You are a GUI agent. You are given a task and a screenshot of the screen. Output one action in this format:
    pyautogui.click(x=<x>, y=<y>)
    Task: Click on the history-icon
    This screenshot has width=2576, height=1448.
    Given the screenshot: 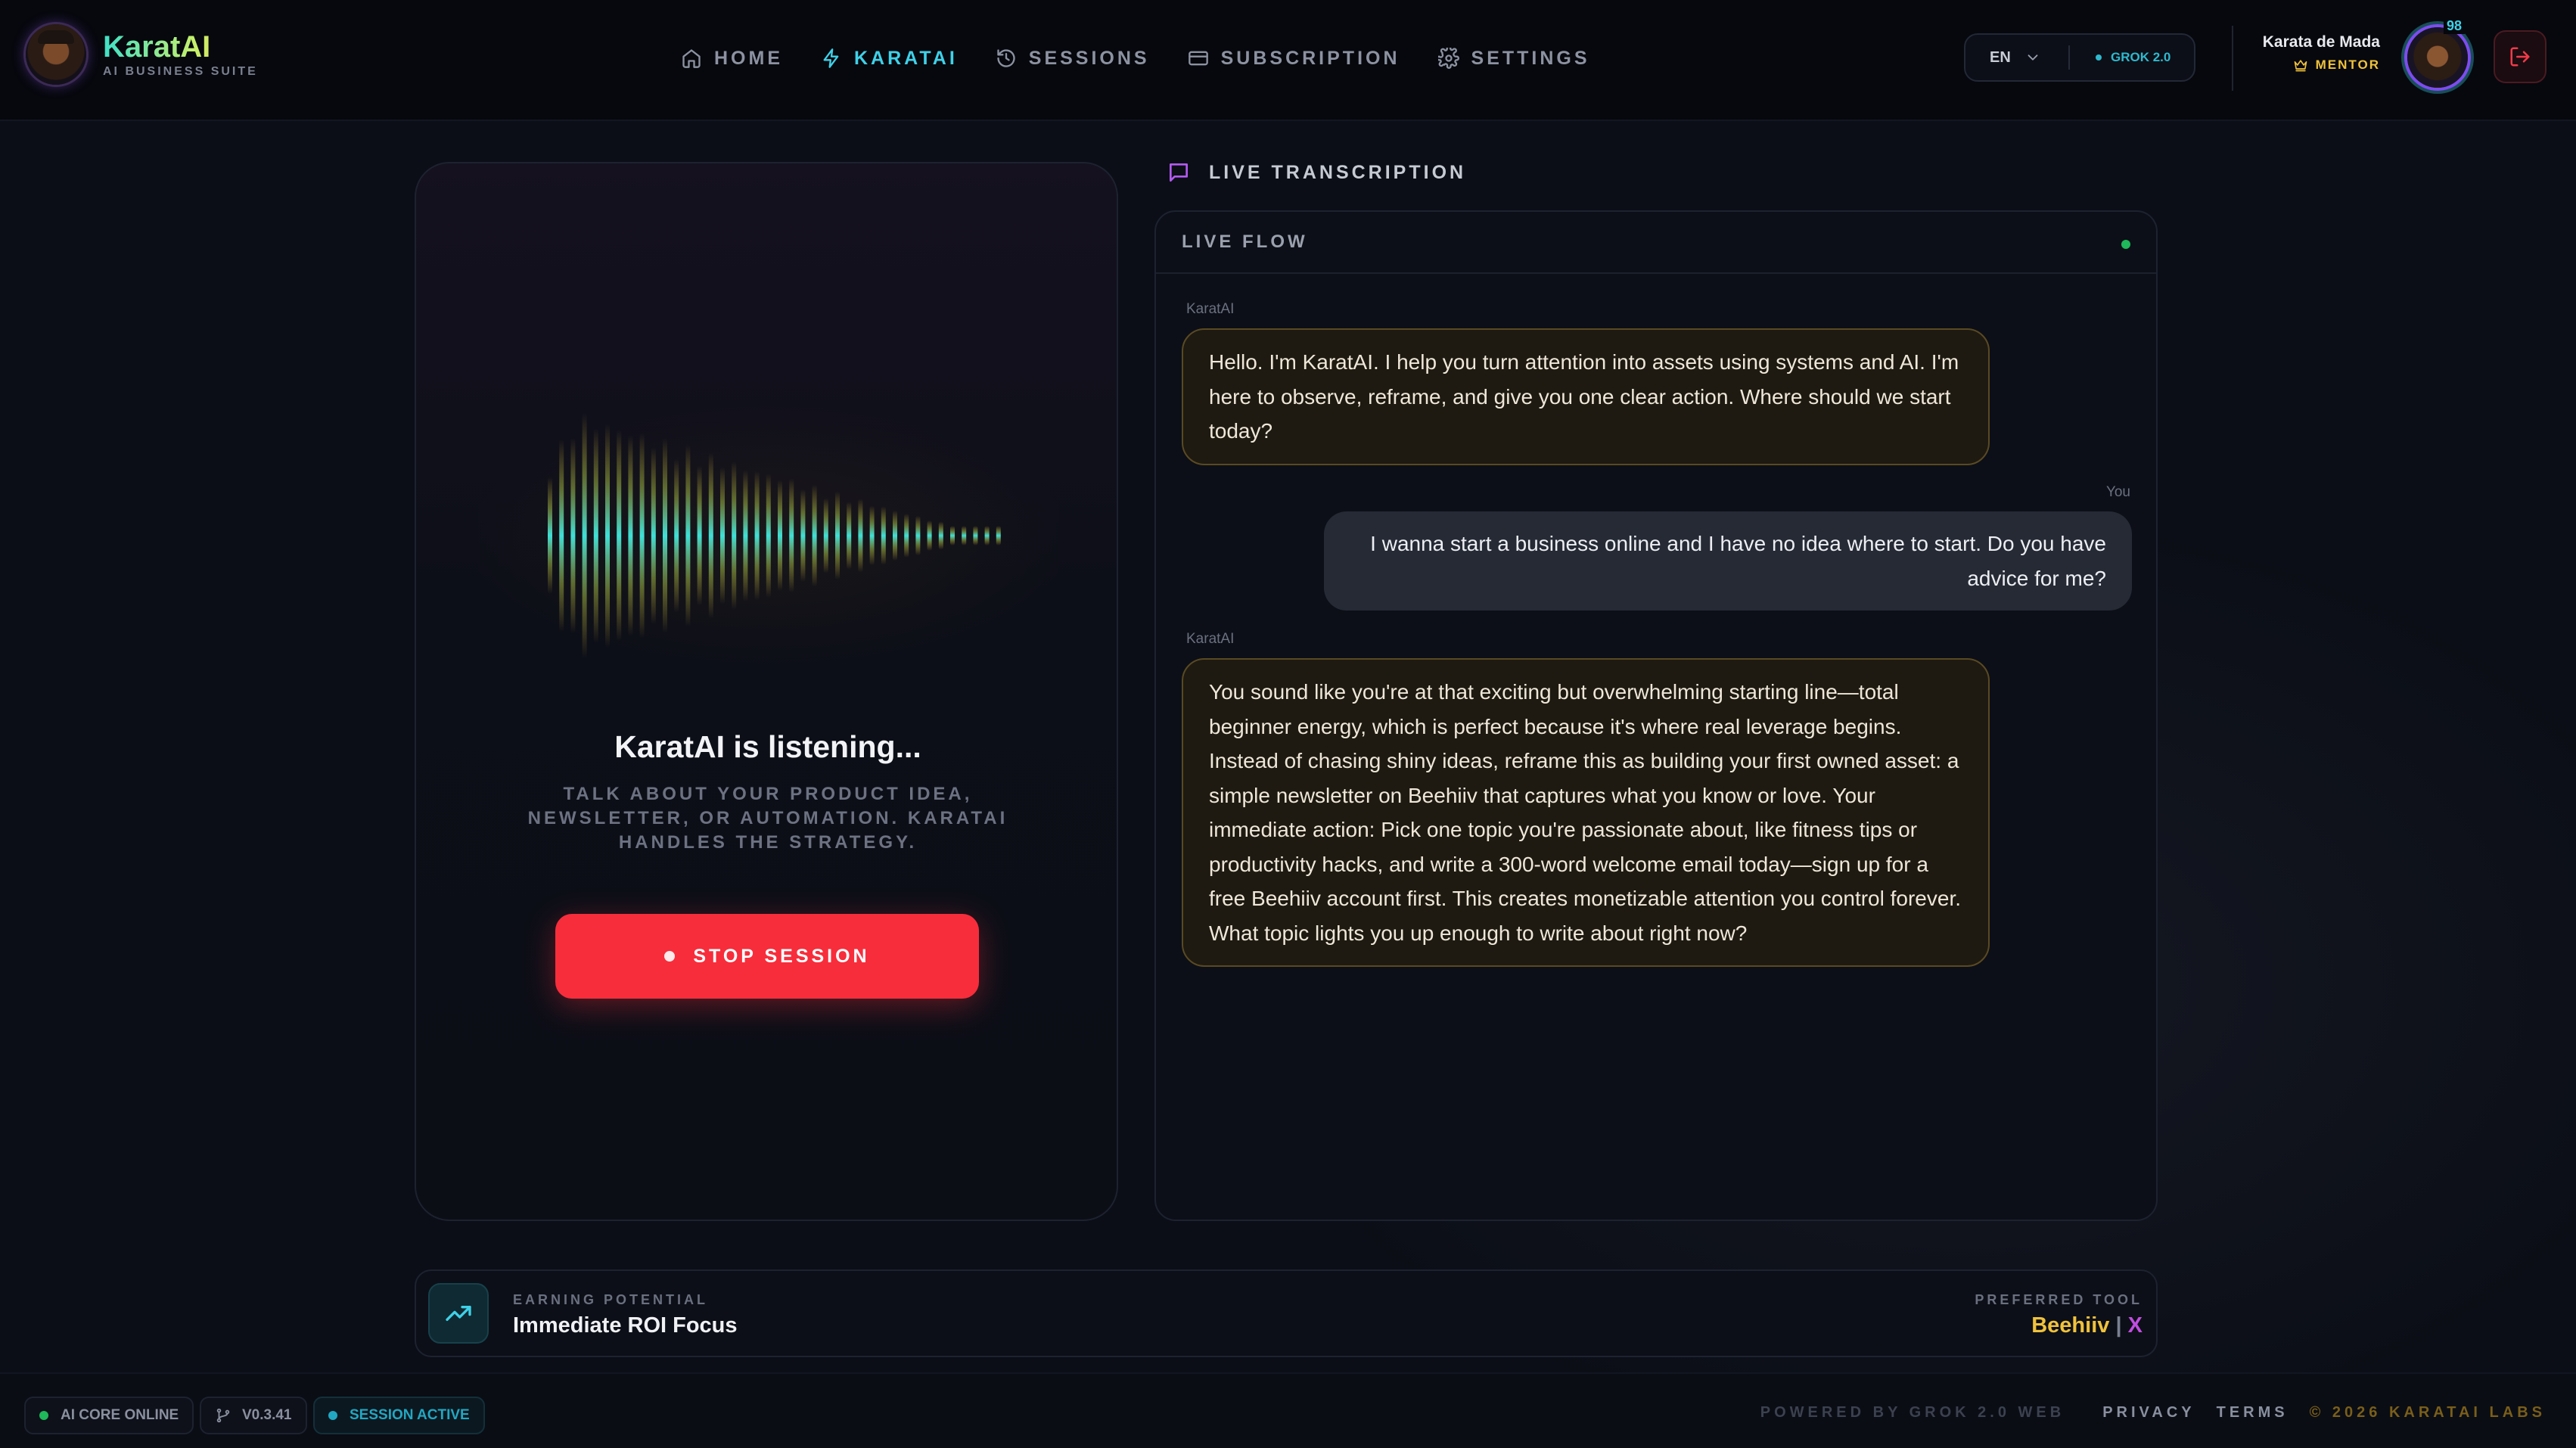 What is the action you would take?
    pyautogui.click(x=1006, y=58)
    